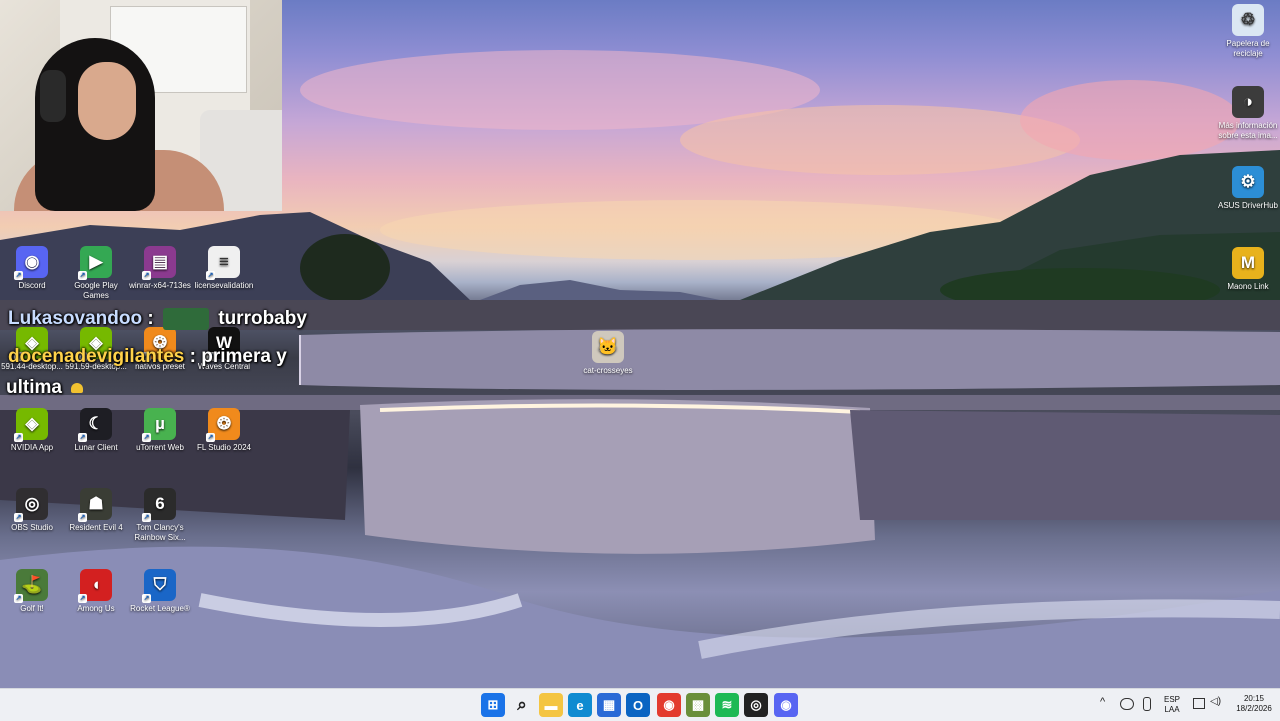 The height and width of the screenshot is (721, 1280). I want to click on cat-image-icon: 🐱, so click(608, 347).